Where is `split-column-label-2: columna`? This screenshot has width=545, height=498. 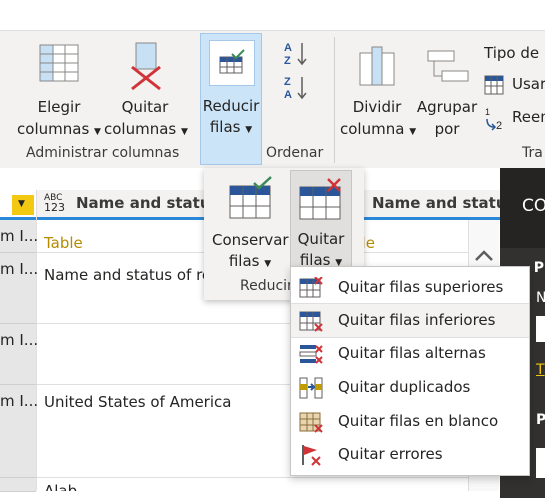 split-column-label-2: columna is located at coordinates (372, 129).